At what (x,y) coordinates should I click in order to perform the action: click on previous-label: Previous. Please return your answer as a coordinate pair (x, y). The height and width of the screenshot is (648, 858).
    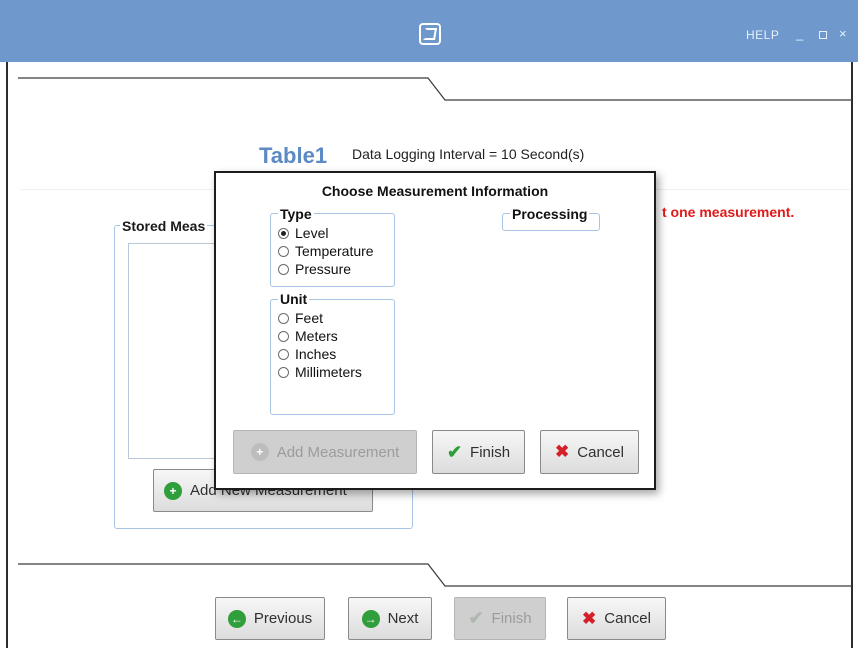
    Looking at the image, I should click on (283, 618).